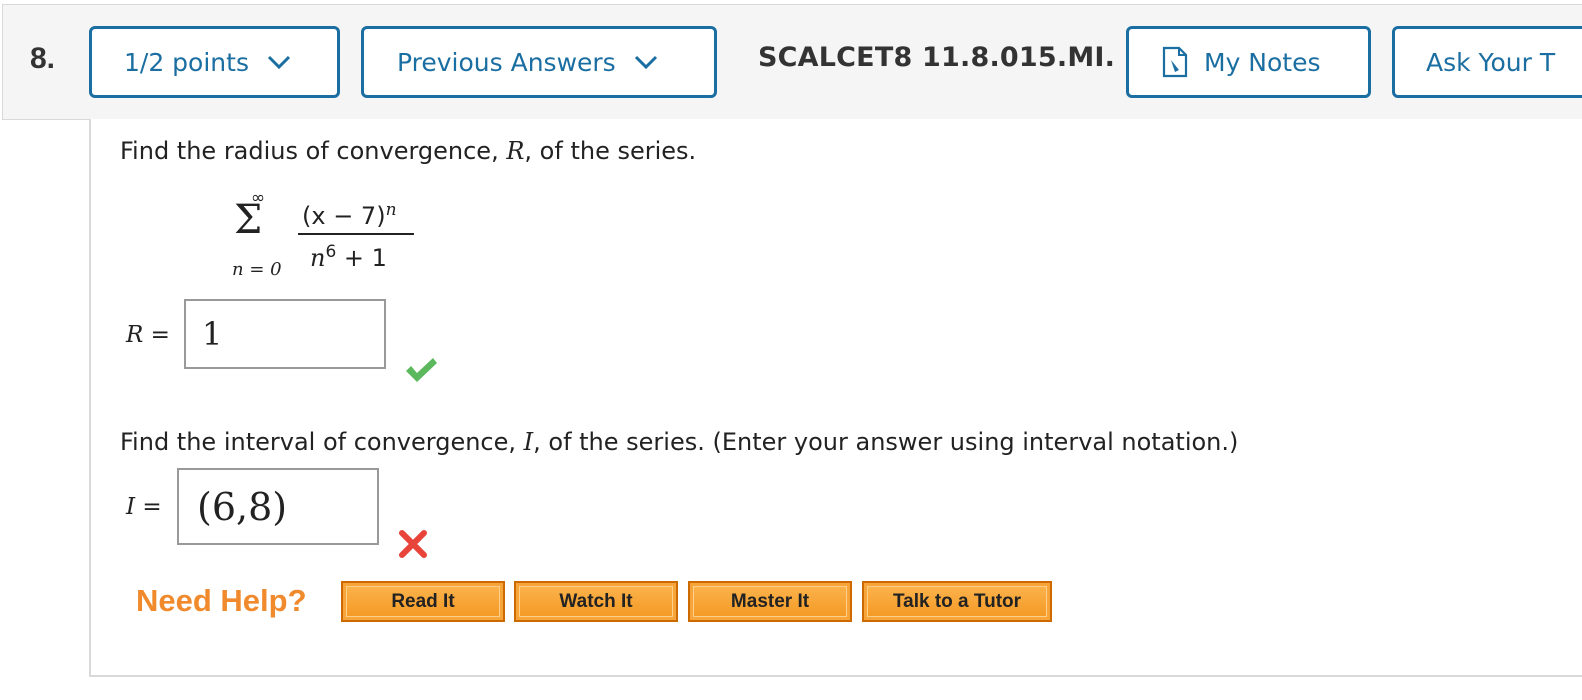 This screenshot has width=1582, height=700. I want to click on sum-lower-text: n = 0, so click(257, 269).